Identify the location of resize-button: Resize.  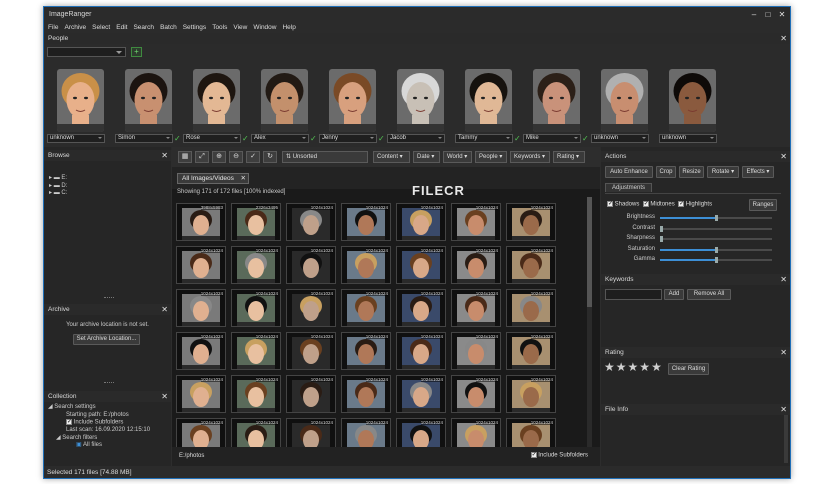
(691, 172).